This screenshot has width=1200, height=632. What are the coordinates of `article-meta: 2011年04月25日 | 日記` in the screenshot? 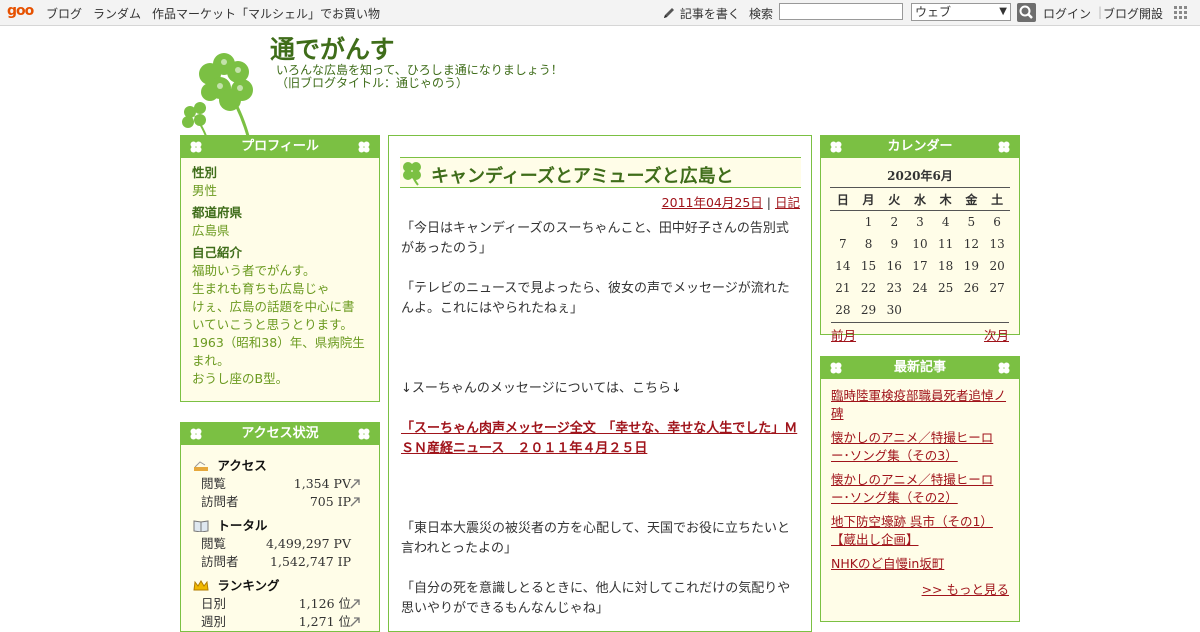 It's located at (731, 201).